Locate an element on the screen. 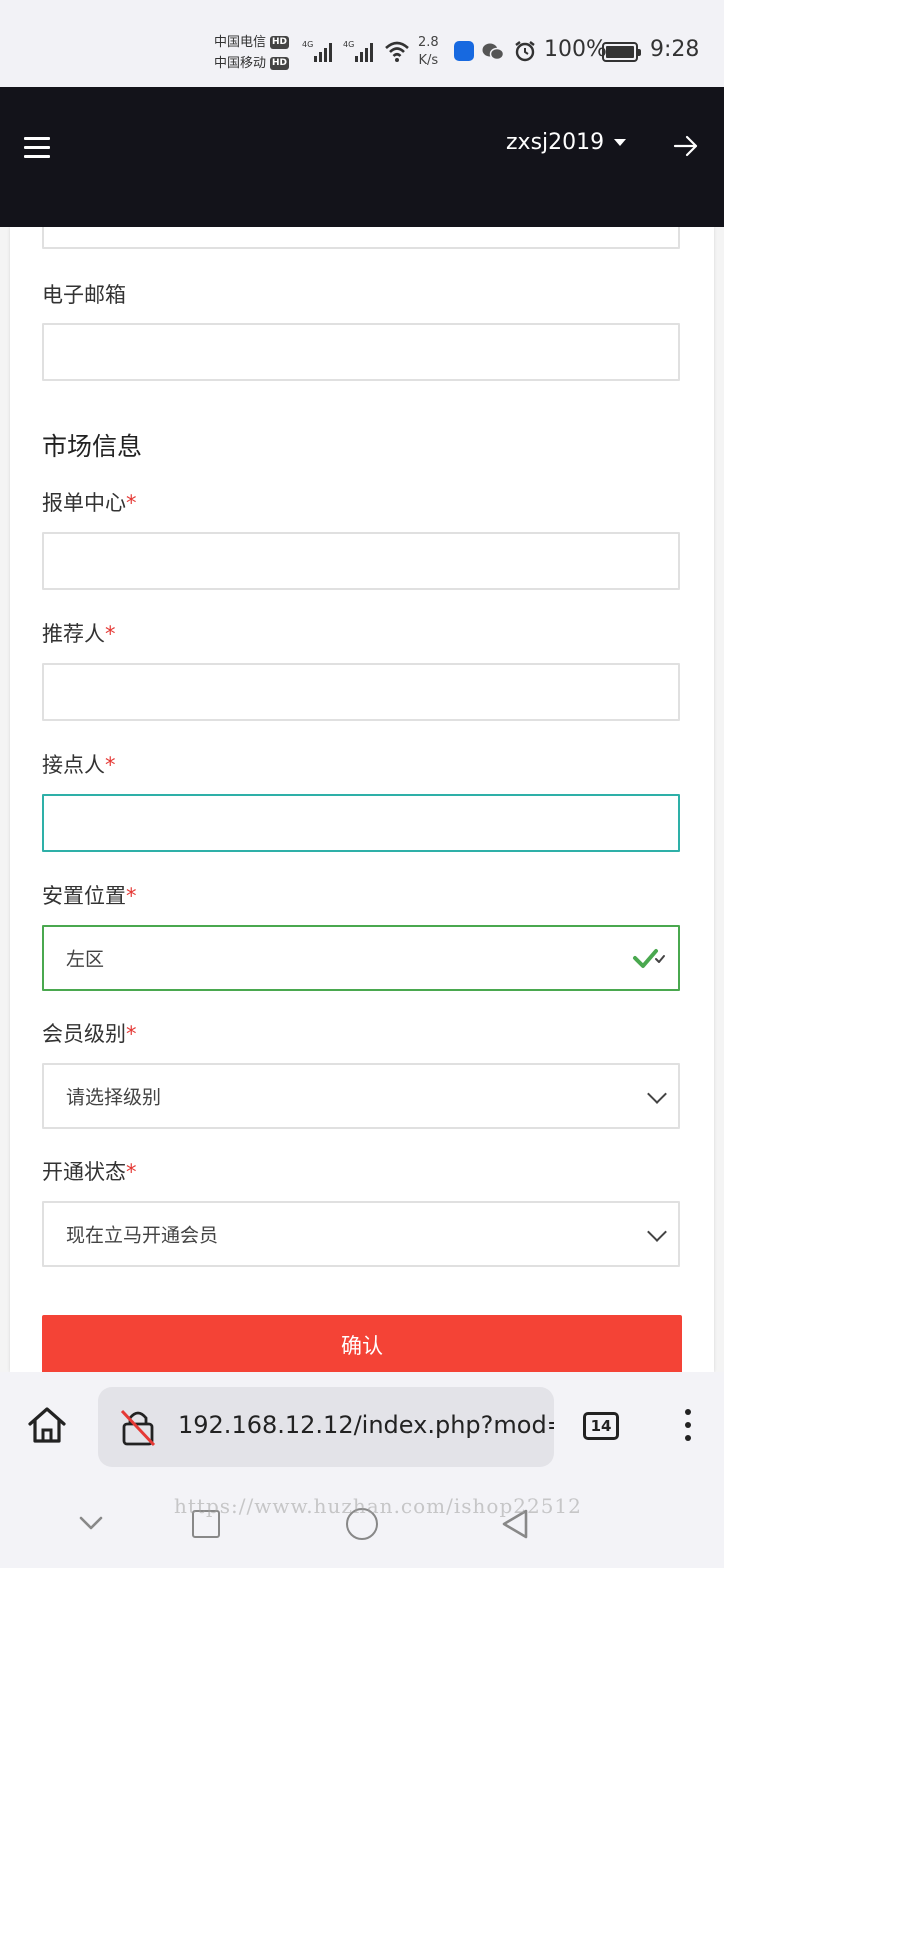 This screenshot has height=1950, width=900. network-type-1: 4G is located at coordinates (308, 44).